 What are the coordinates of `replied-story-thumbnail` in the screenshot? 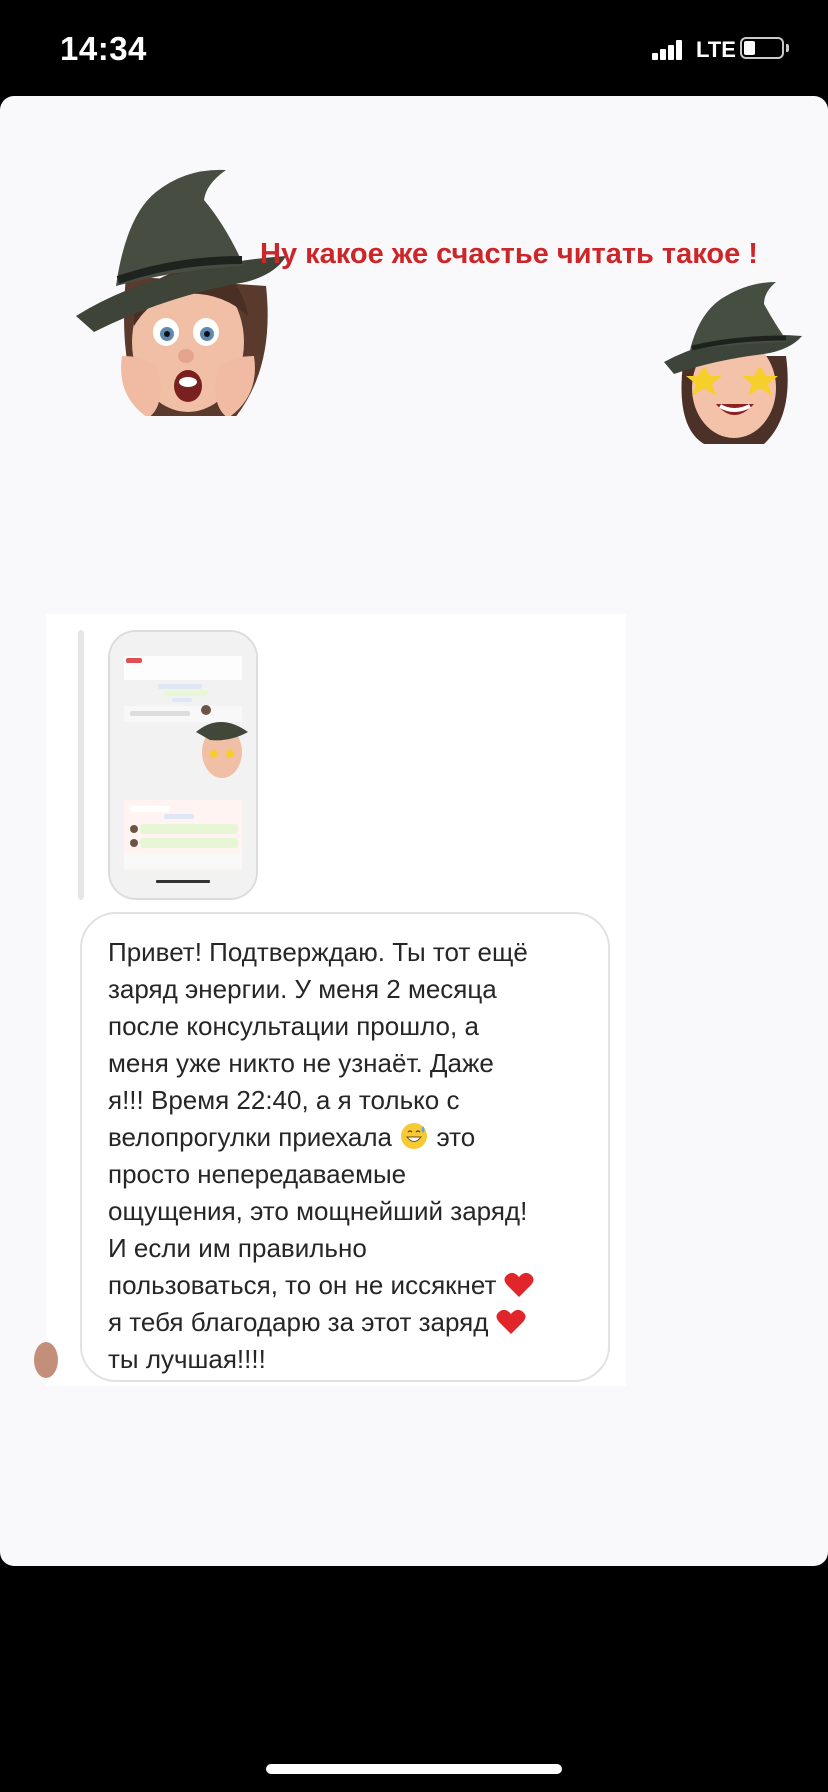 It's located at (183, 765).